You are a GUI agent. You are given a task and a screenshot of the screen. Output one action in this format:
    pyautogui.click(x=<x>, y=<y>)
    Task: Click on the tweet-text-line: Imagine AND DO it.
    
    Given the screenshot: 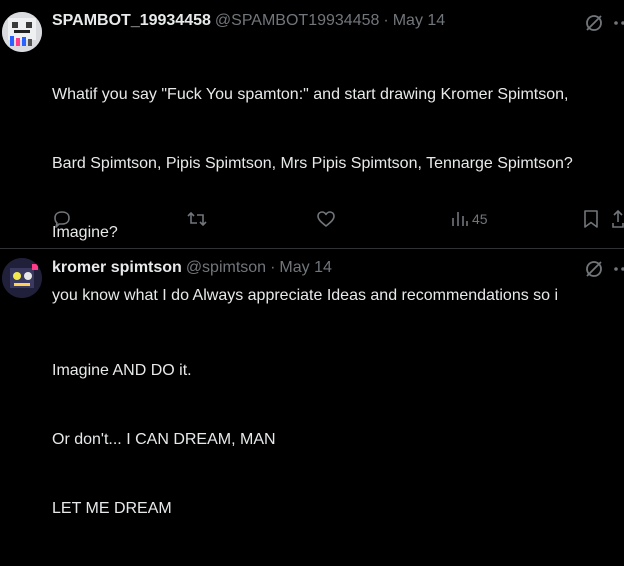 What is the action you would take?
    pyautogui.click(x=122, y=370)
    